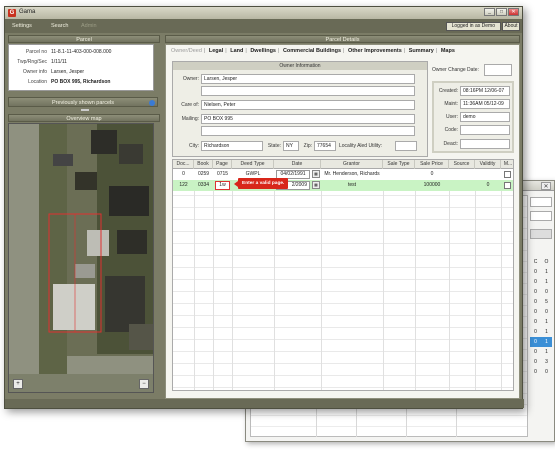 The image size is (555, 450). What do you see at coordinates (352, 174) in the screenshot?
I see `cell-grantor: Mr. Henderson, Richards` at bounding box center [352, 174].